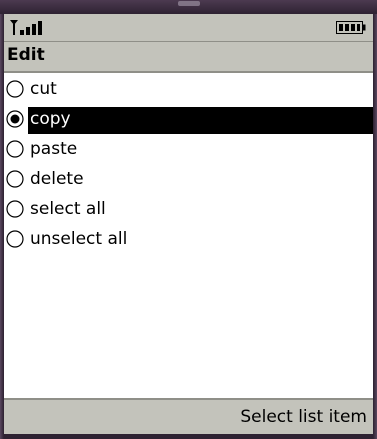 The image size is (377, 439). What do you see at coordinates (375, 226) in the screenshot?
I see `device-bezel-right` at bounding box center [375, 226].